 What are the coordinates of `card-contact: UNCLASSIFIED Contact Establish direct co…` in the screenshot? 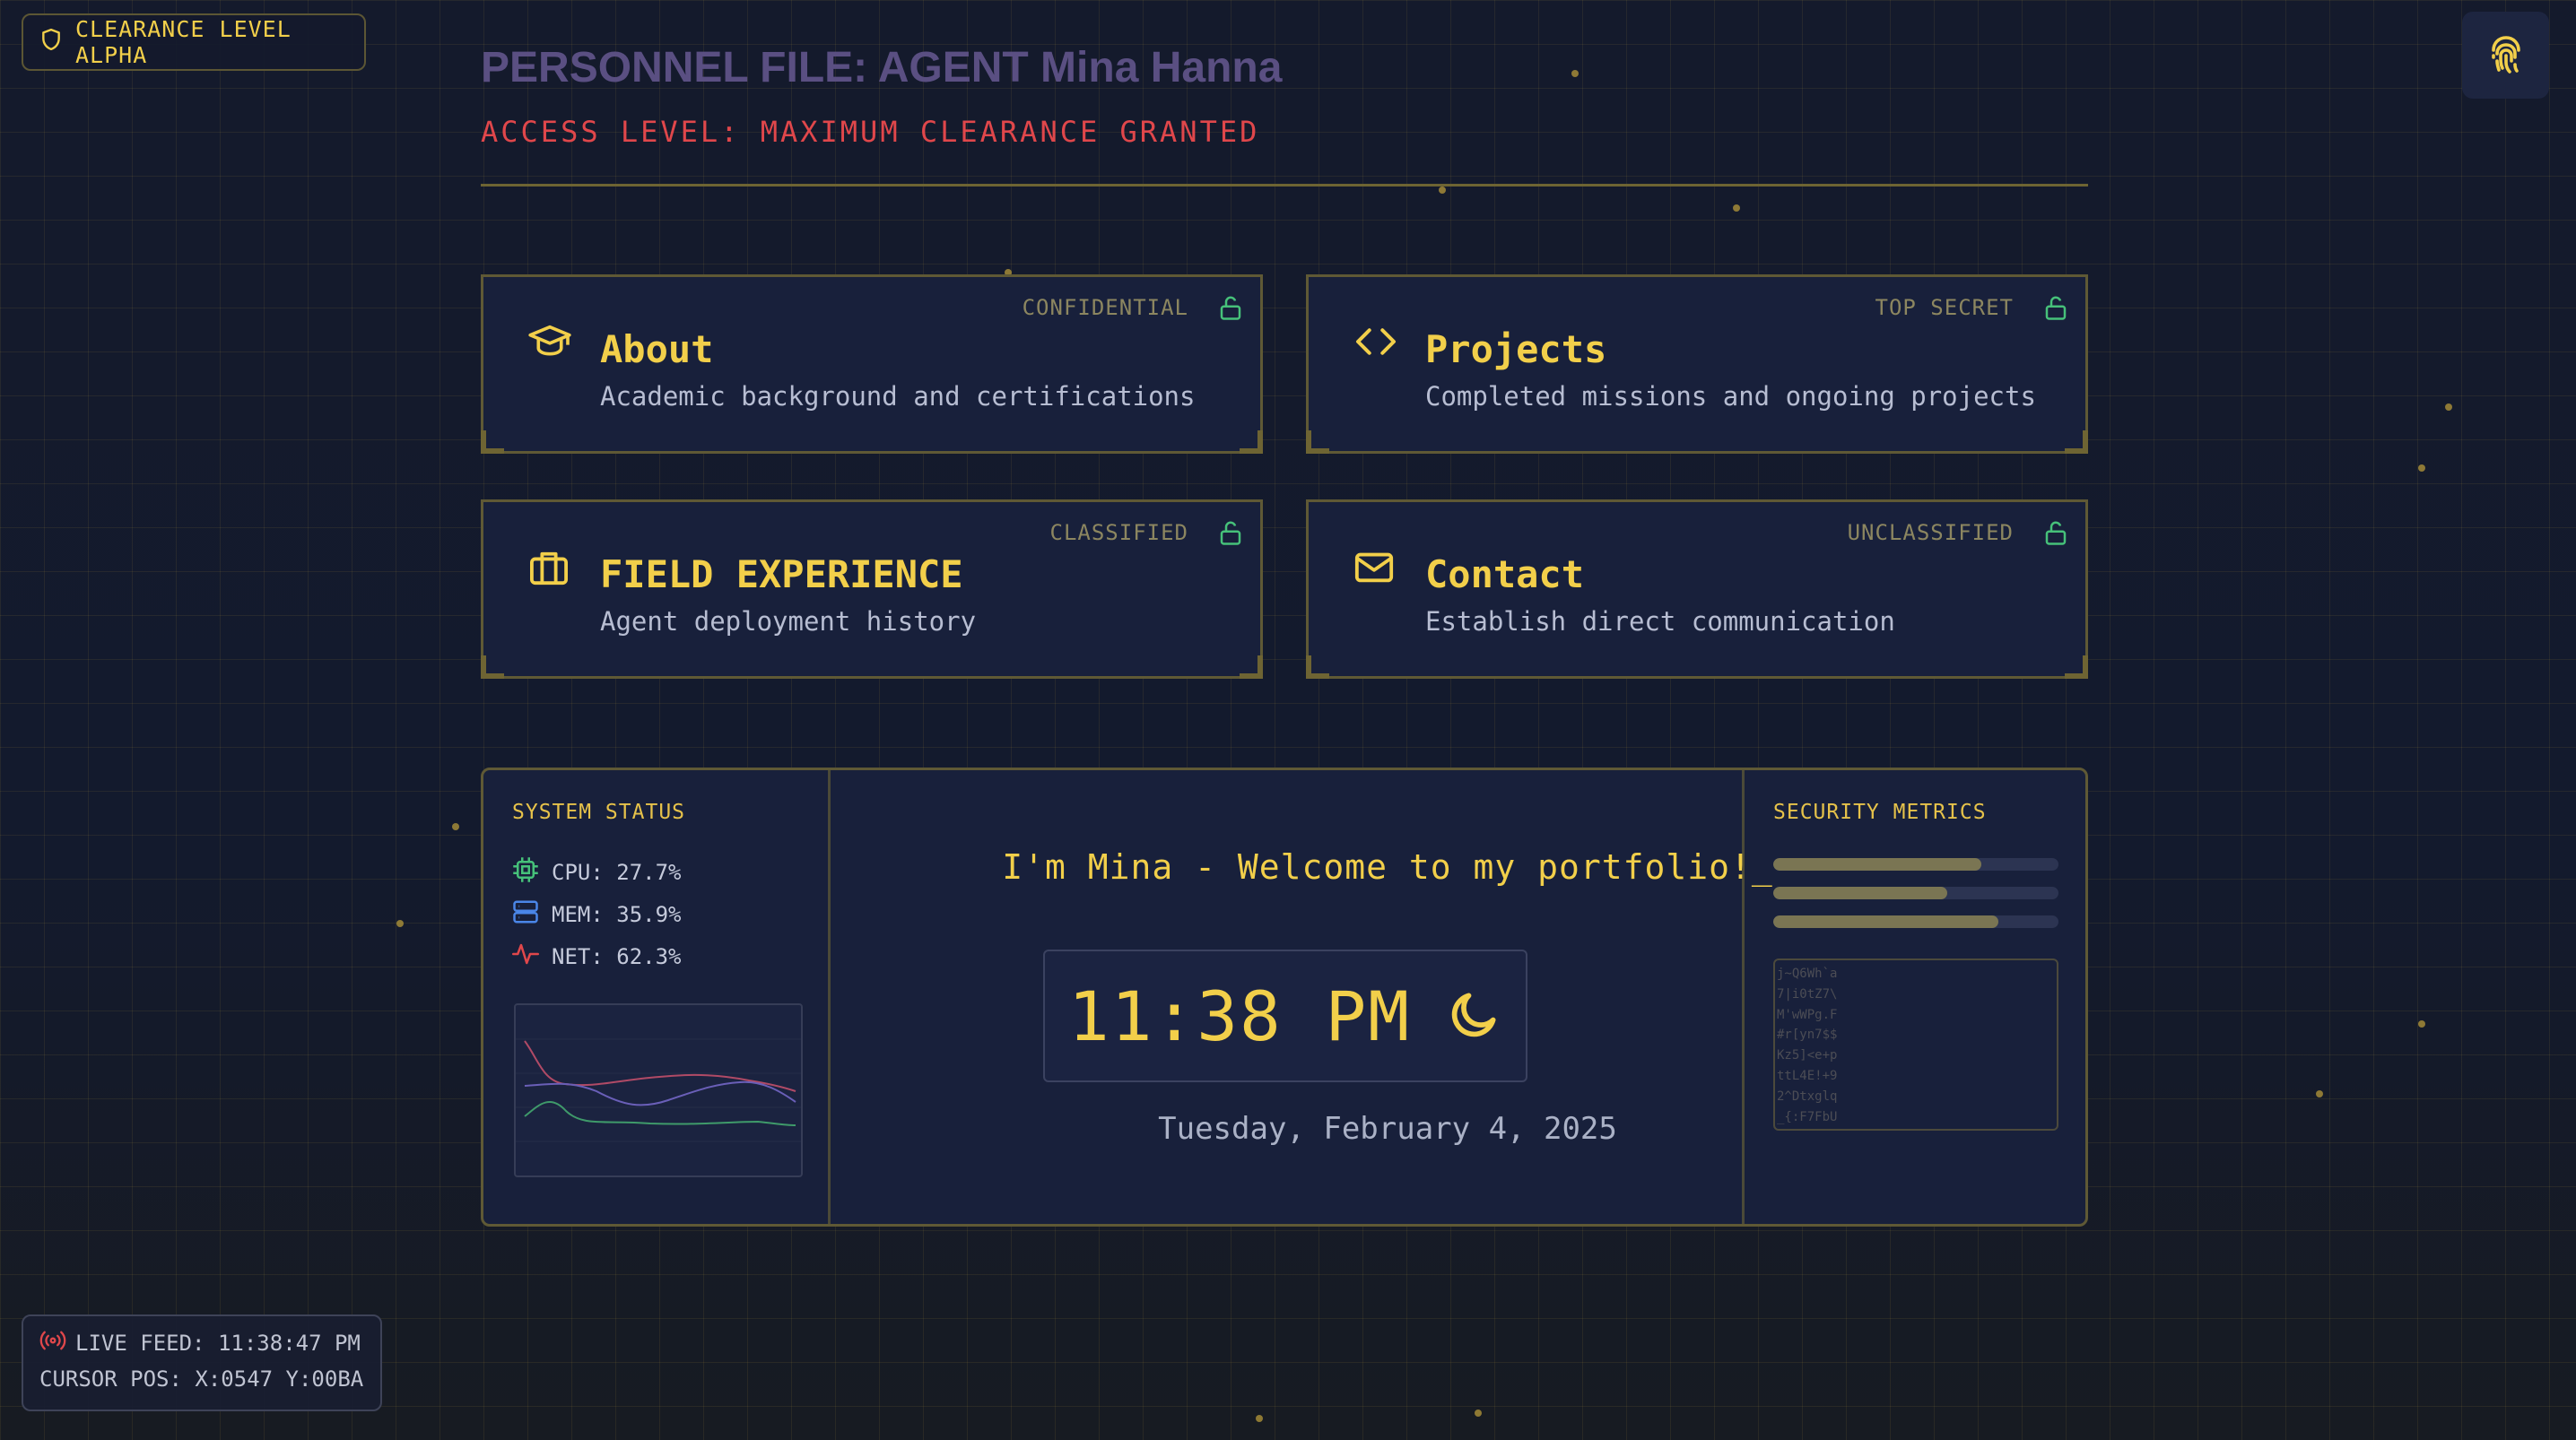 It's located at (1697, 589).